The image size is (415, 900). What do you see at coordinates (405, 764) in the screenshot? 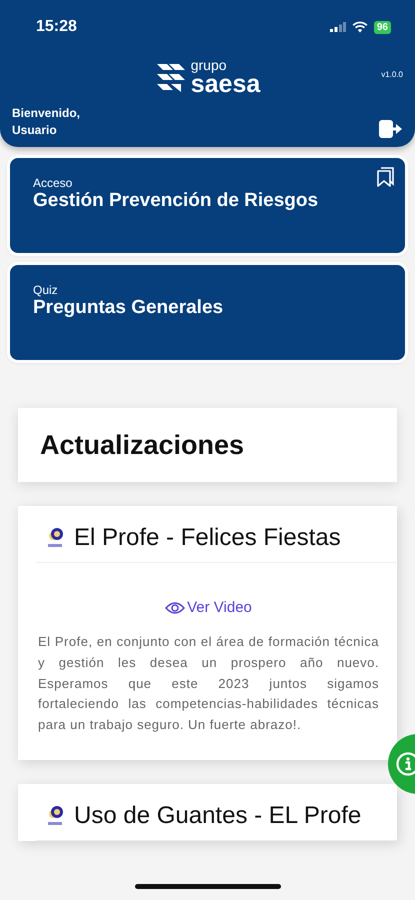
I see `info-icon` at bounding box center [405, 764].